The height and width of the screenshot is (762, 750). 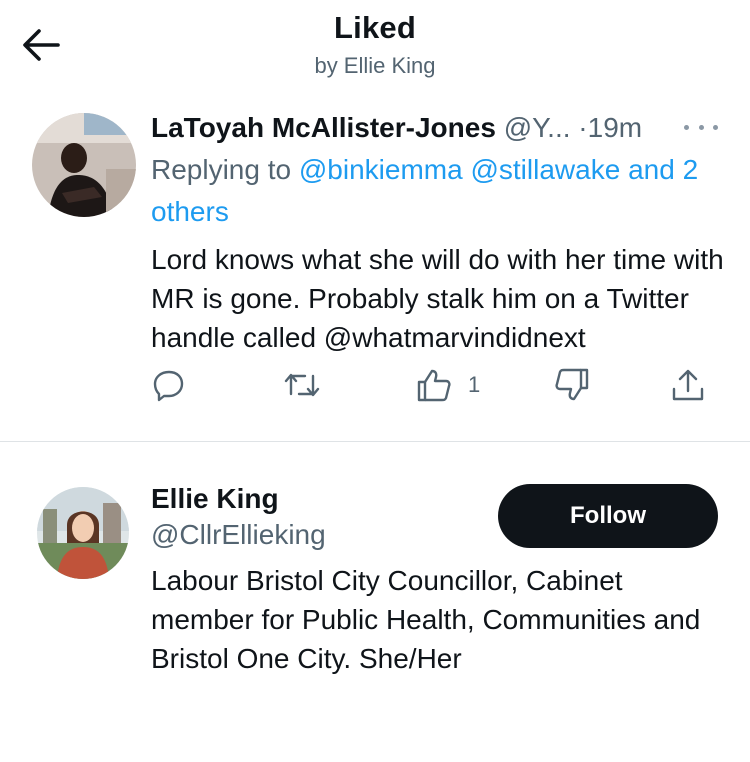 I want to click on replying-to-label: Replying to, so click(x=221, y=169).